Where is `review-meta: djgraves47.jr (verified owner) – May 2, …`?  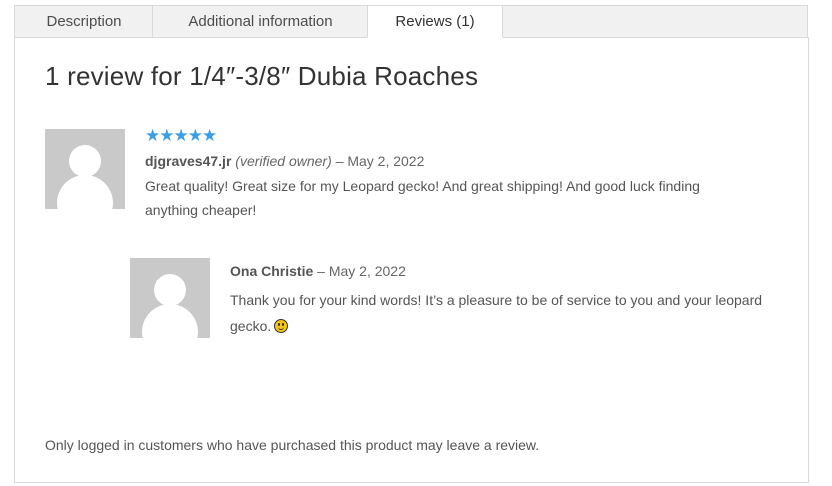
review-meta: djgraves47.jr (verified owner) – May 2, … is located at coordinates (284, 161).